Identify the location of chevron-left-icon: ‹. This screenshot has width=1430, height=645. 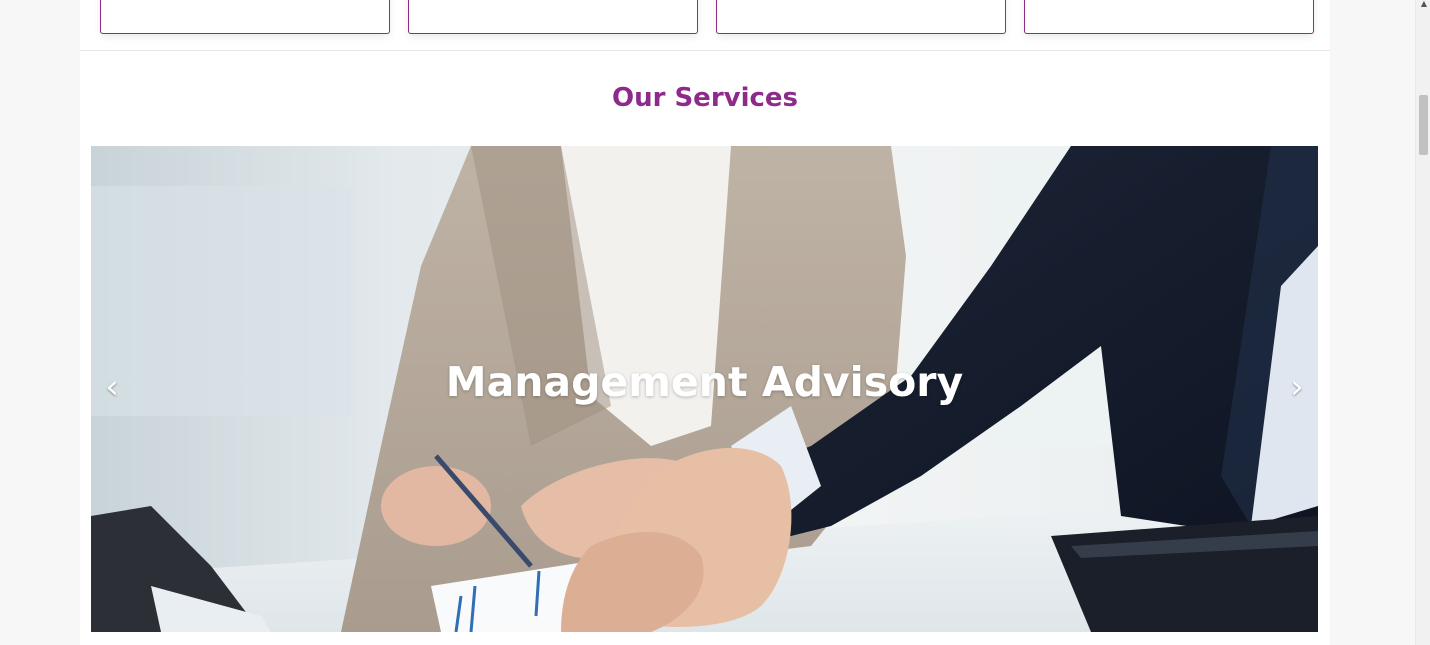
(112, 387).